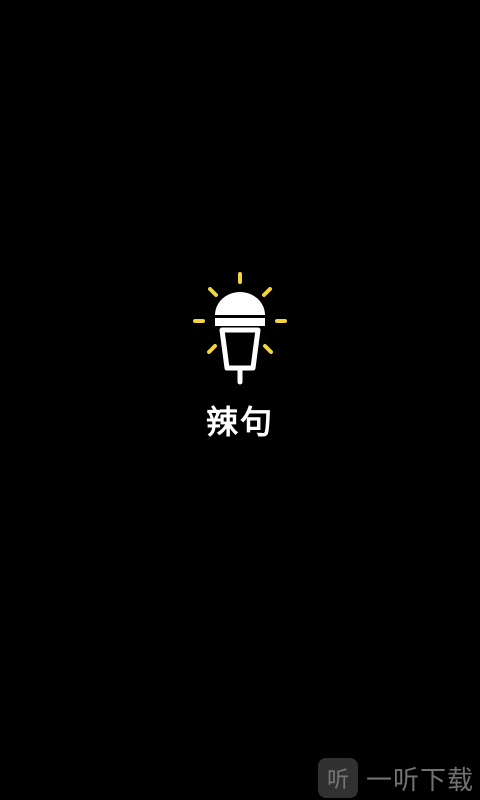 The image size is (480, 800). I want to click on app-title: 辣句, so click(239, 422).